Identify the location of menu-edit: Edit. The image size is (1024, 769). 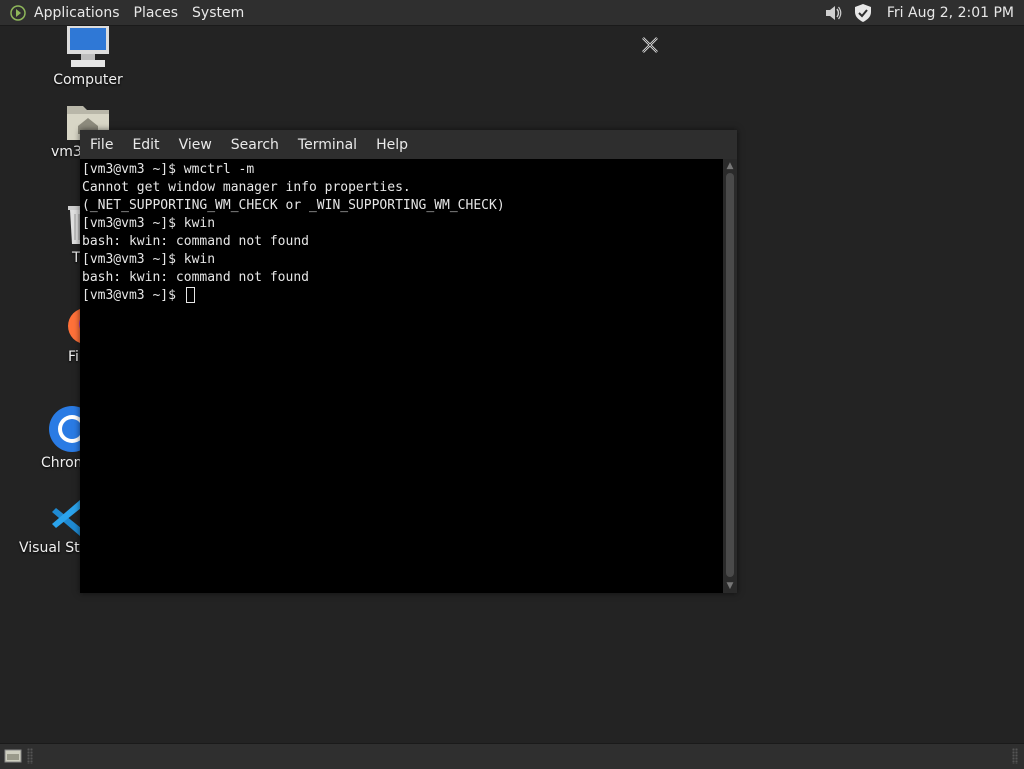
(145, 145).